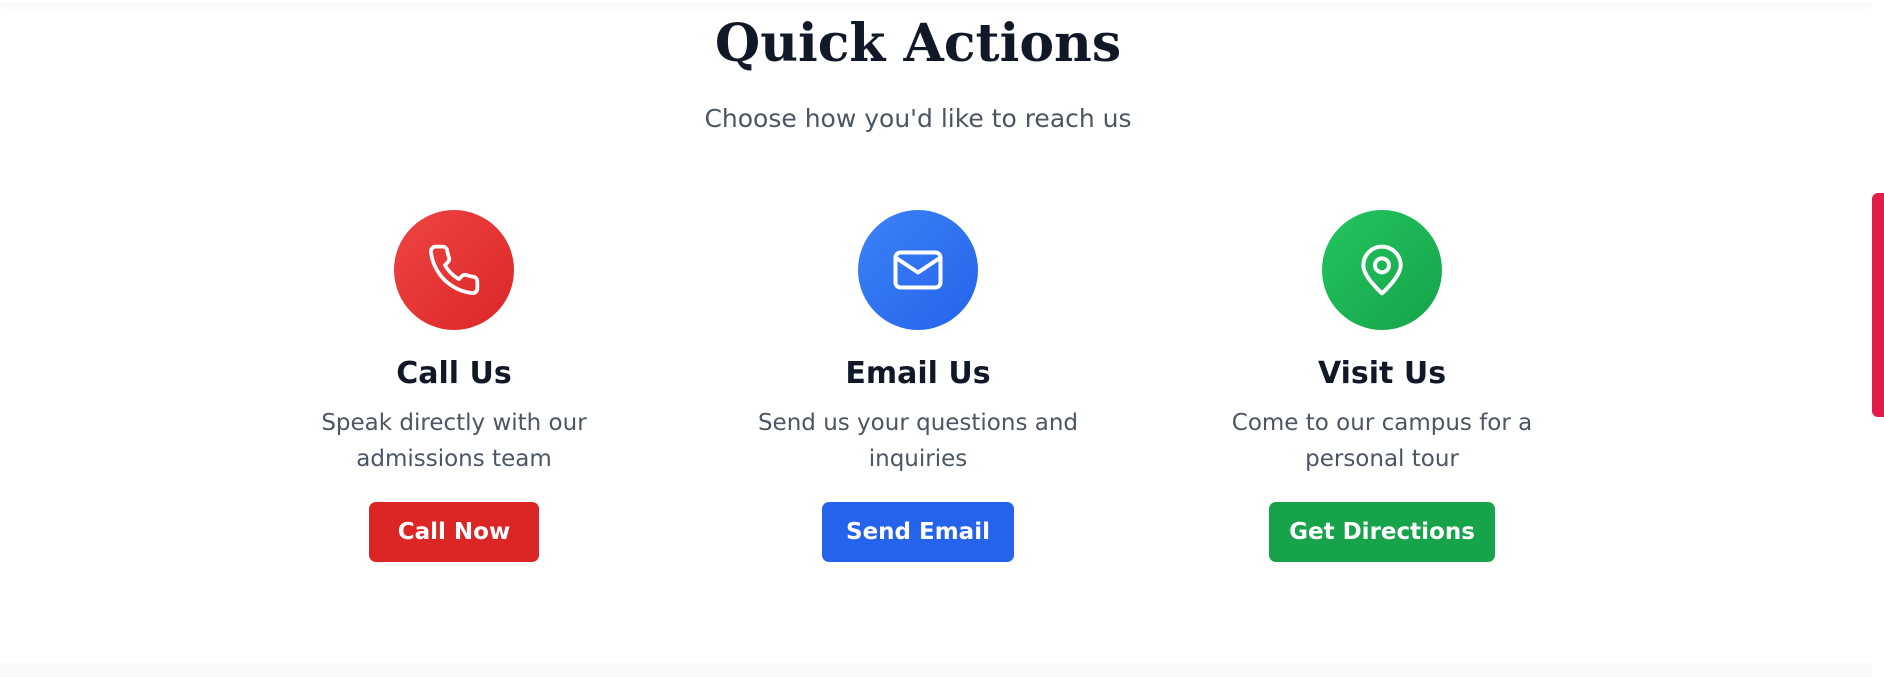 This screenshot has height=677, width=1884. What do you see at coordinates (1382, 532) in the screenshot?
I see `get-directions-button: Get Directions` at bounding box center [1382, 532].